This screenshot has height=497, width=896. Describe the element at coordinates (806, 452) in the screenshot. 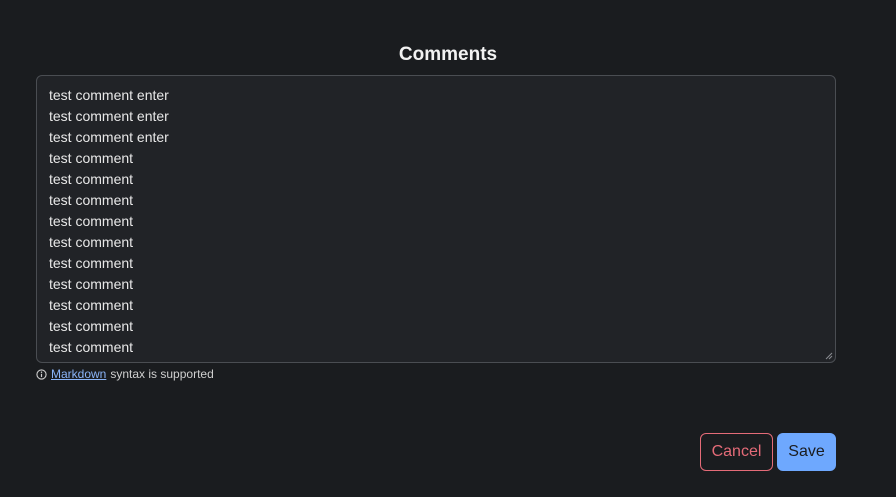

I see `save-button: Save` at that location.